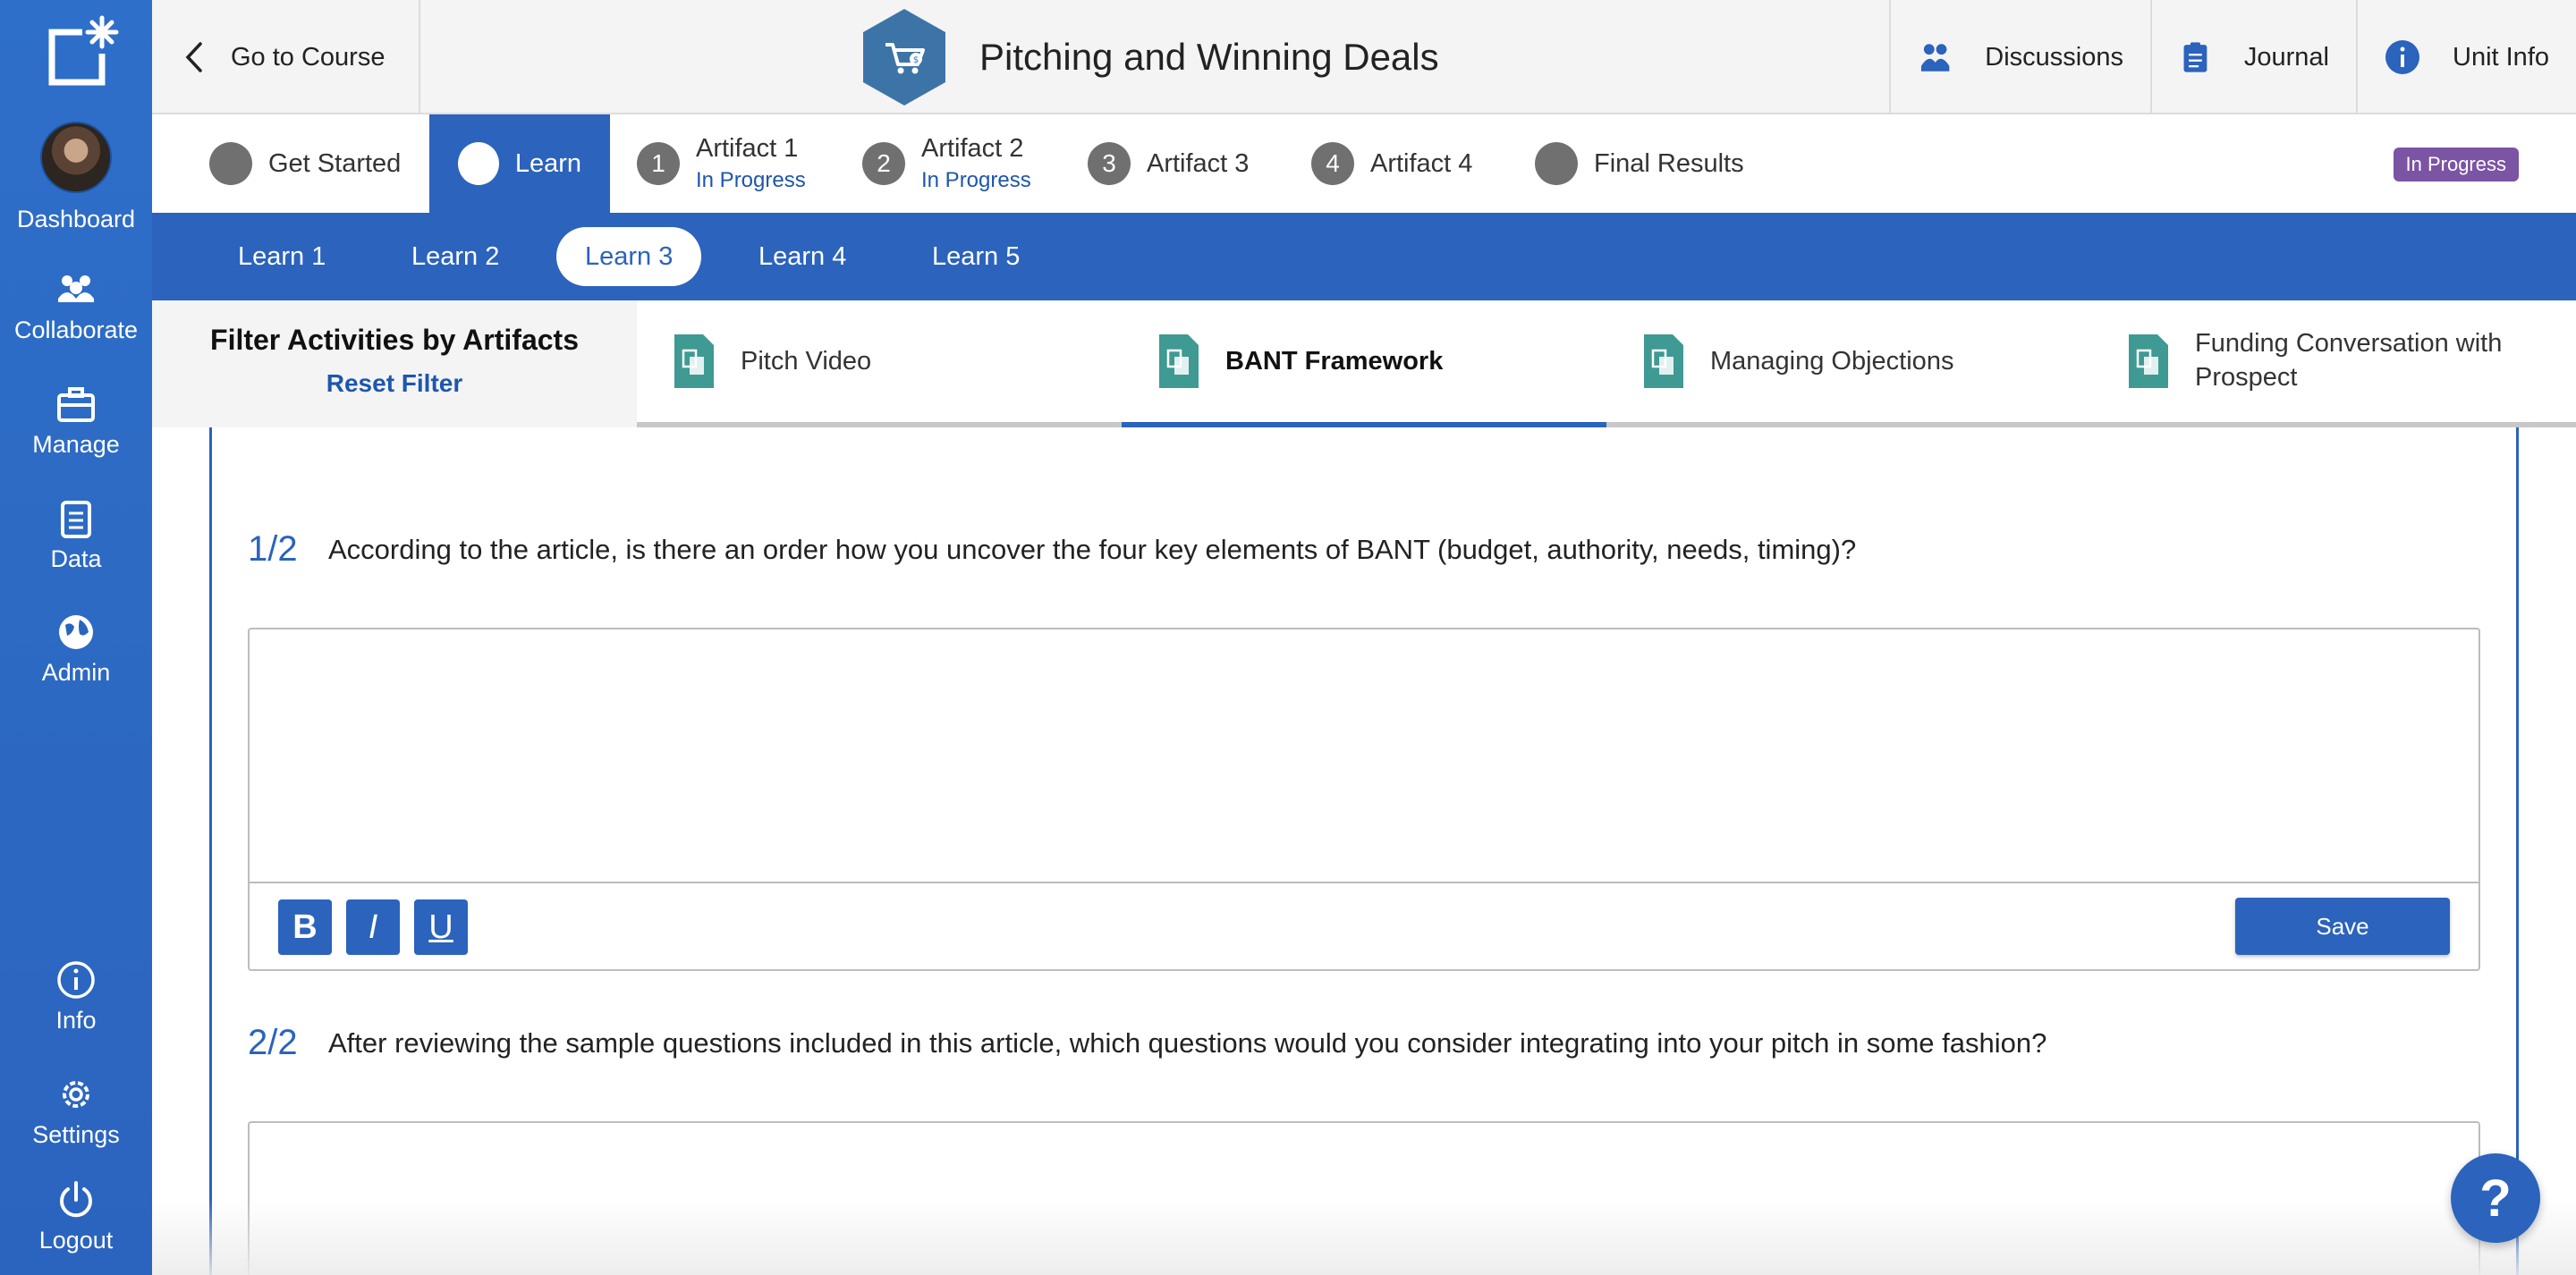 This screenshot has height=1275, width=2576. What do you see at coordinates (76, 1020) in the screenshot?
I see `sidebar-item-label: Info` at bounding box center [76, 1020].